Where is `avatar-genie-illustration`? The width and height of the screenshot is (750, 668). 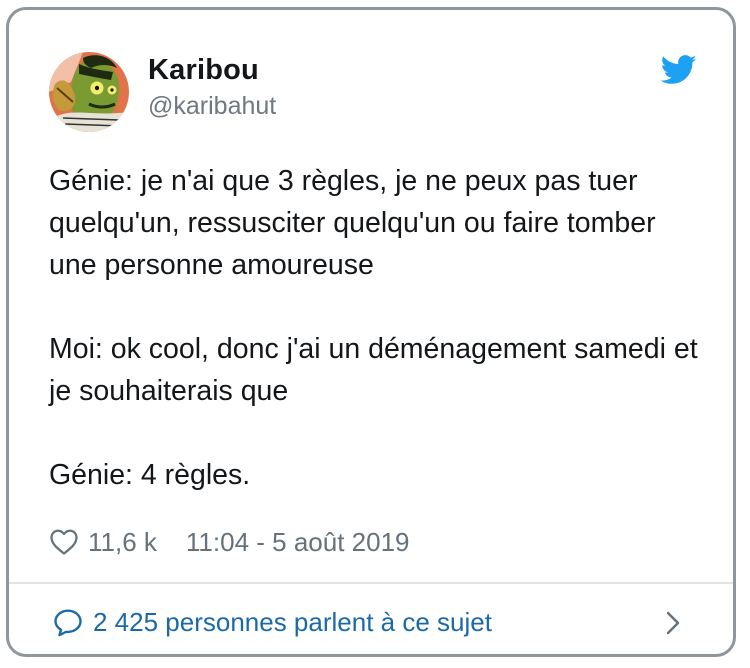 avatar-genie-illustration is located at coordinates (89, 92).